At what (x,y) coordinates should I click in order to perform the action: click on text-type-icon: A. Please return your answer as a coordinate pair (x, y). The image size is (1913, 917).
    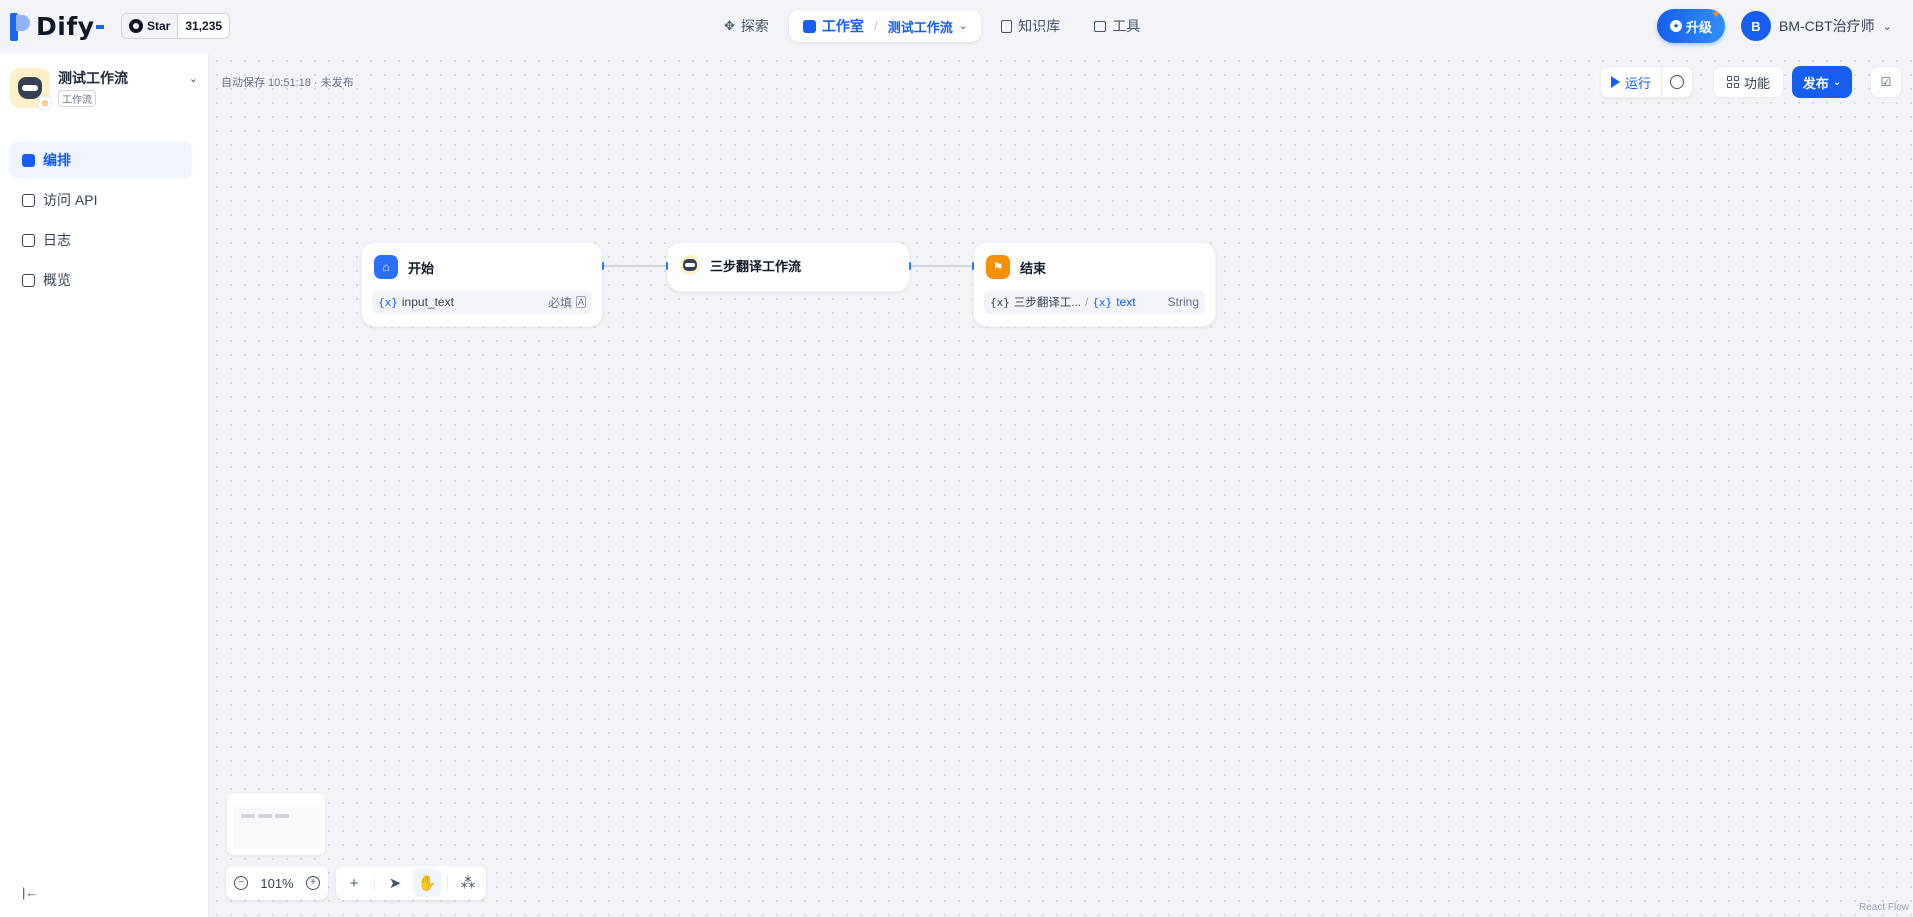
    Looking at the image, I should click on (580, 302).